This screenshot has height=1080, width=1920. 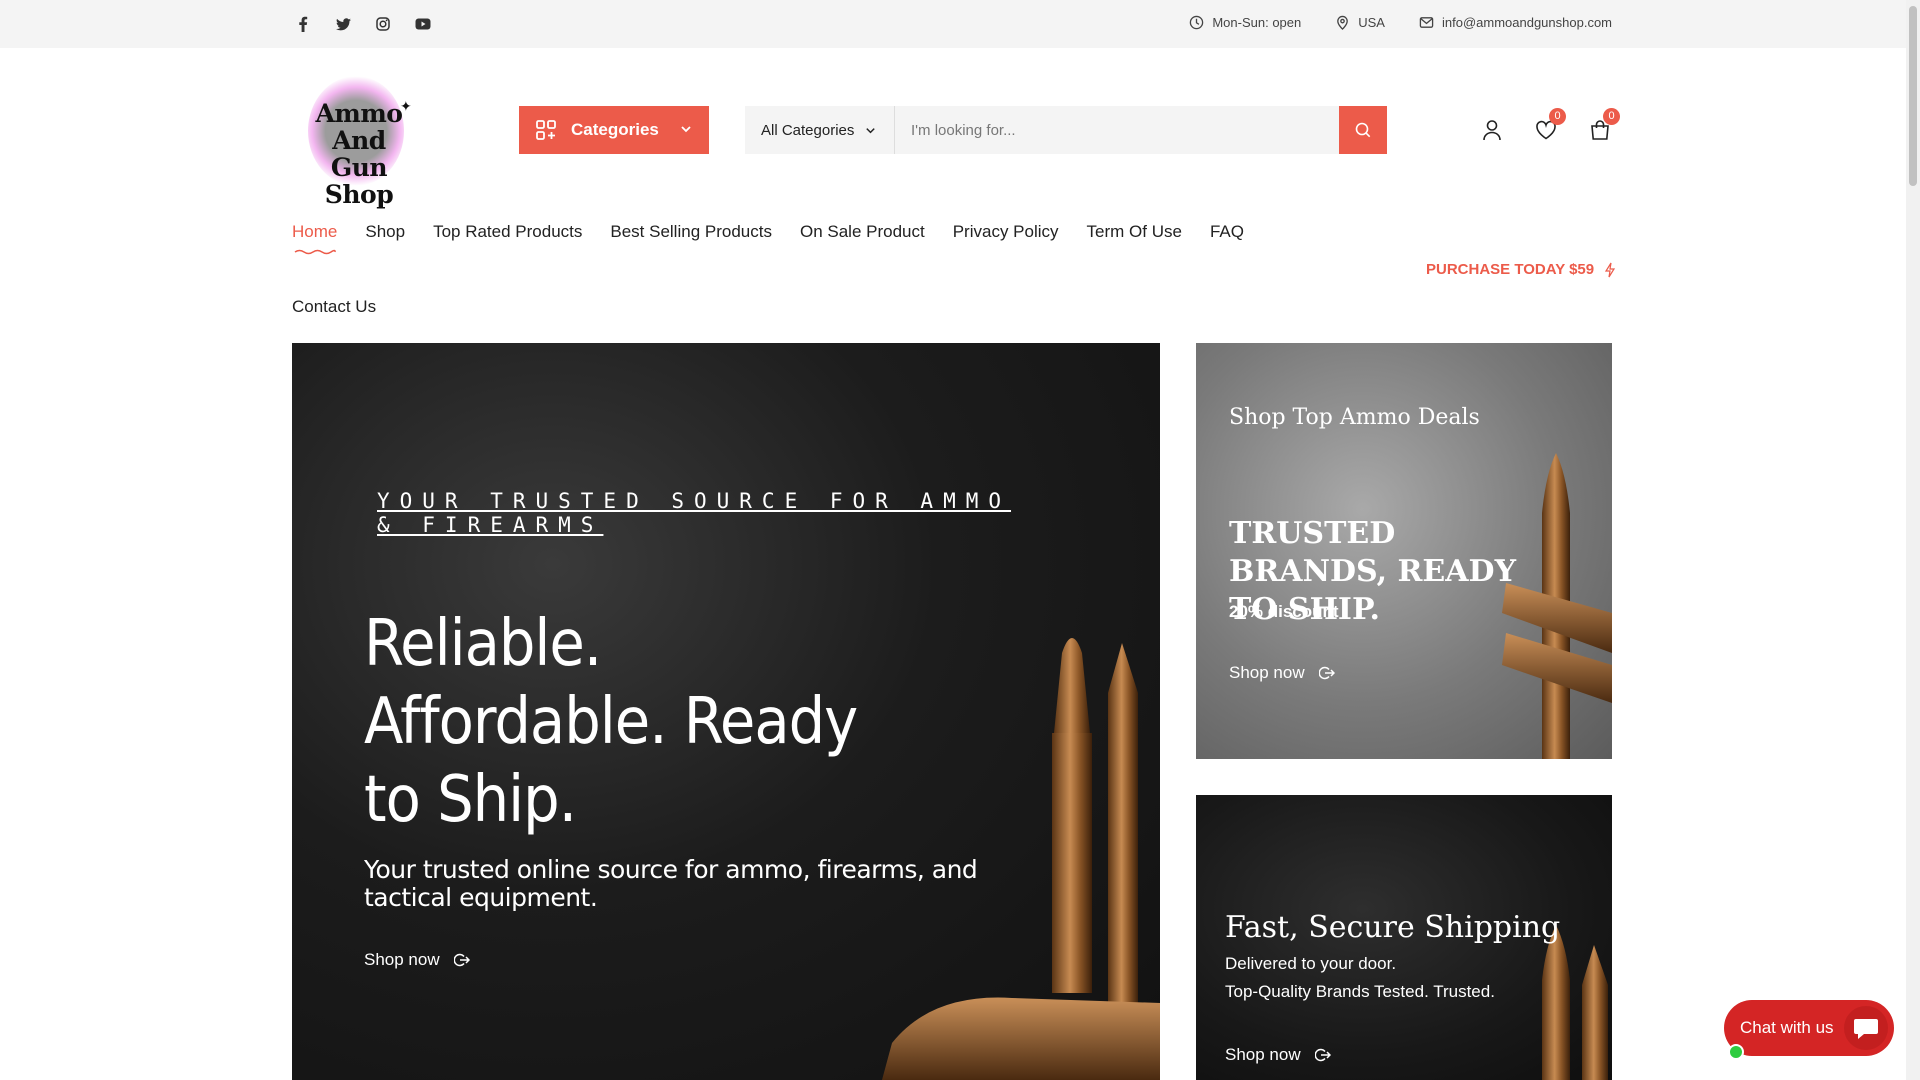 I want to click on card2-shop-now-link: Shop now, so click(x=1278, y=1055).